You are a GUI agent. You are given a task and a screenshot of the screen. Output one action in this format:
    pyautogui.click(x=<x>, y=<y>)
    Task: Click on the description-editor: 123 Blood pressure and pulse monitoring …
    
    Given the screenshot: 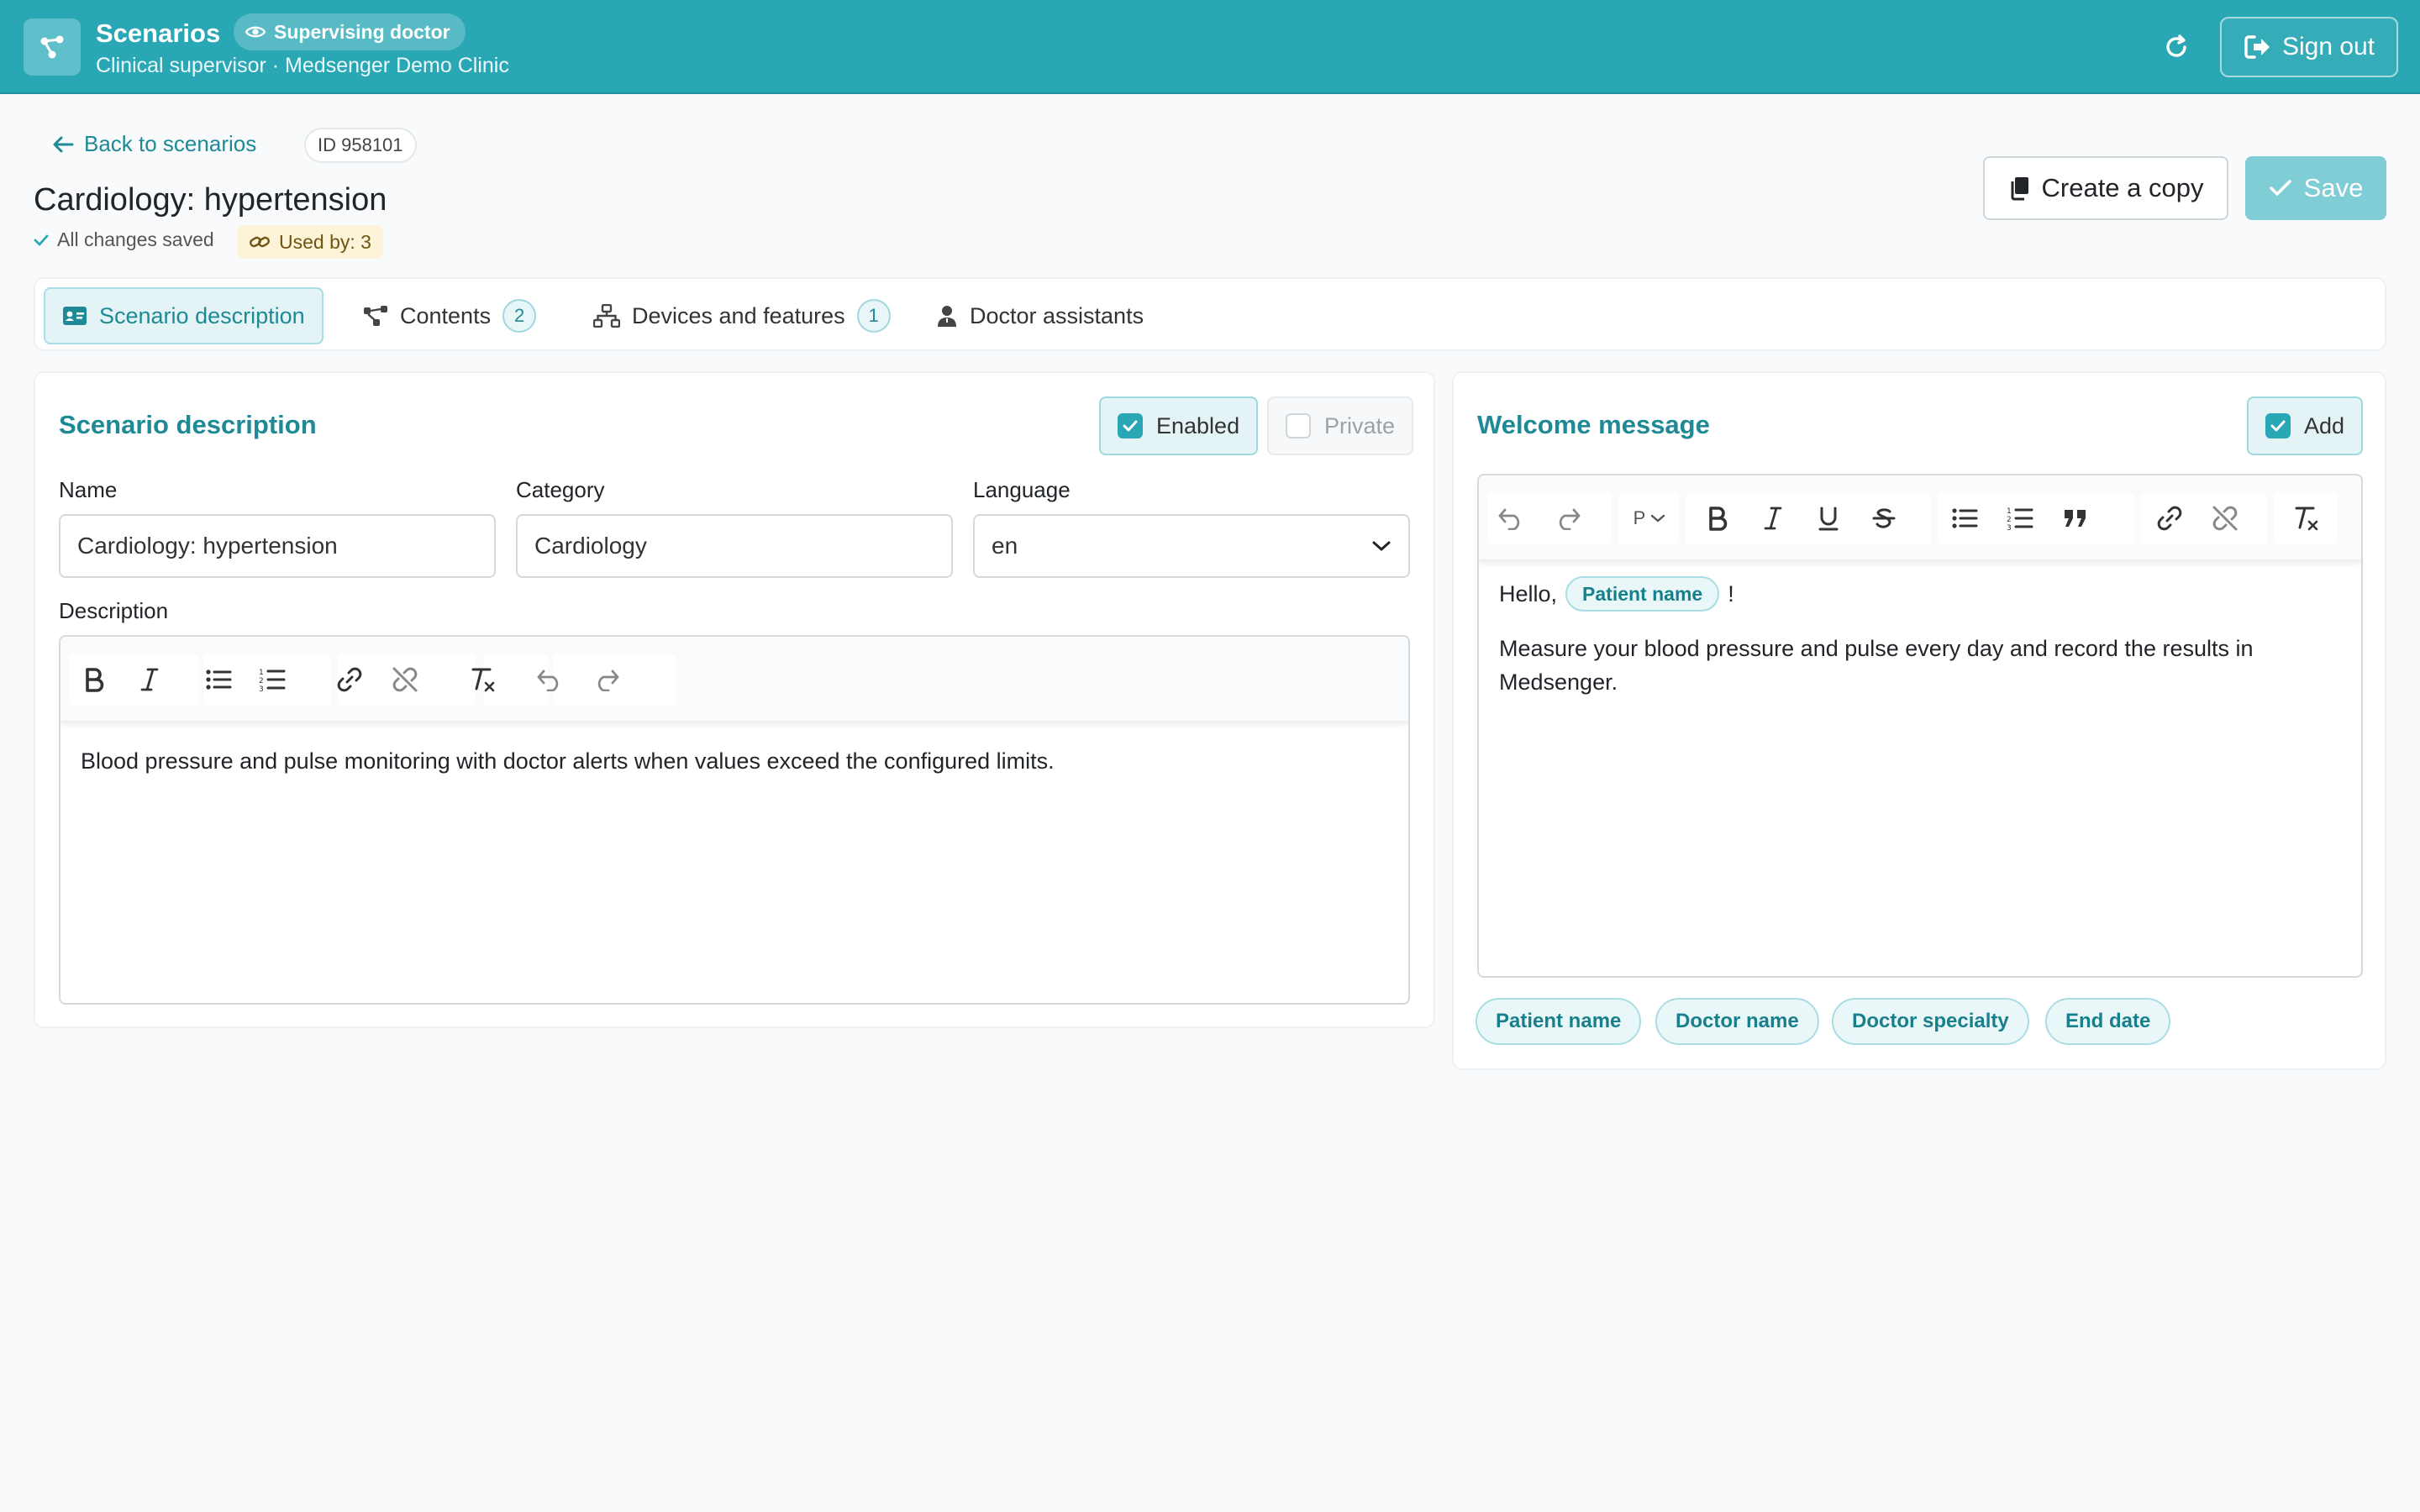 What is the action you would take?
    pyautogui.click(x=734, y=820)
    